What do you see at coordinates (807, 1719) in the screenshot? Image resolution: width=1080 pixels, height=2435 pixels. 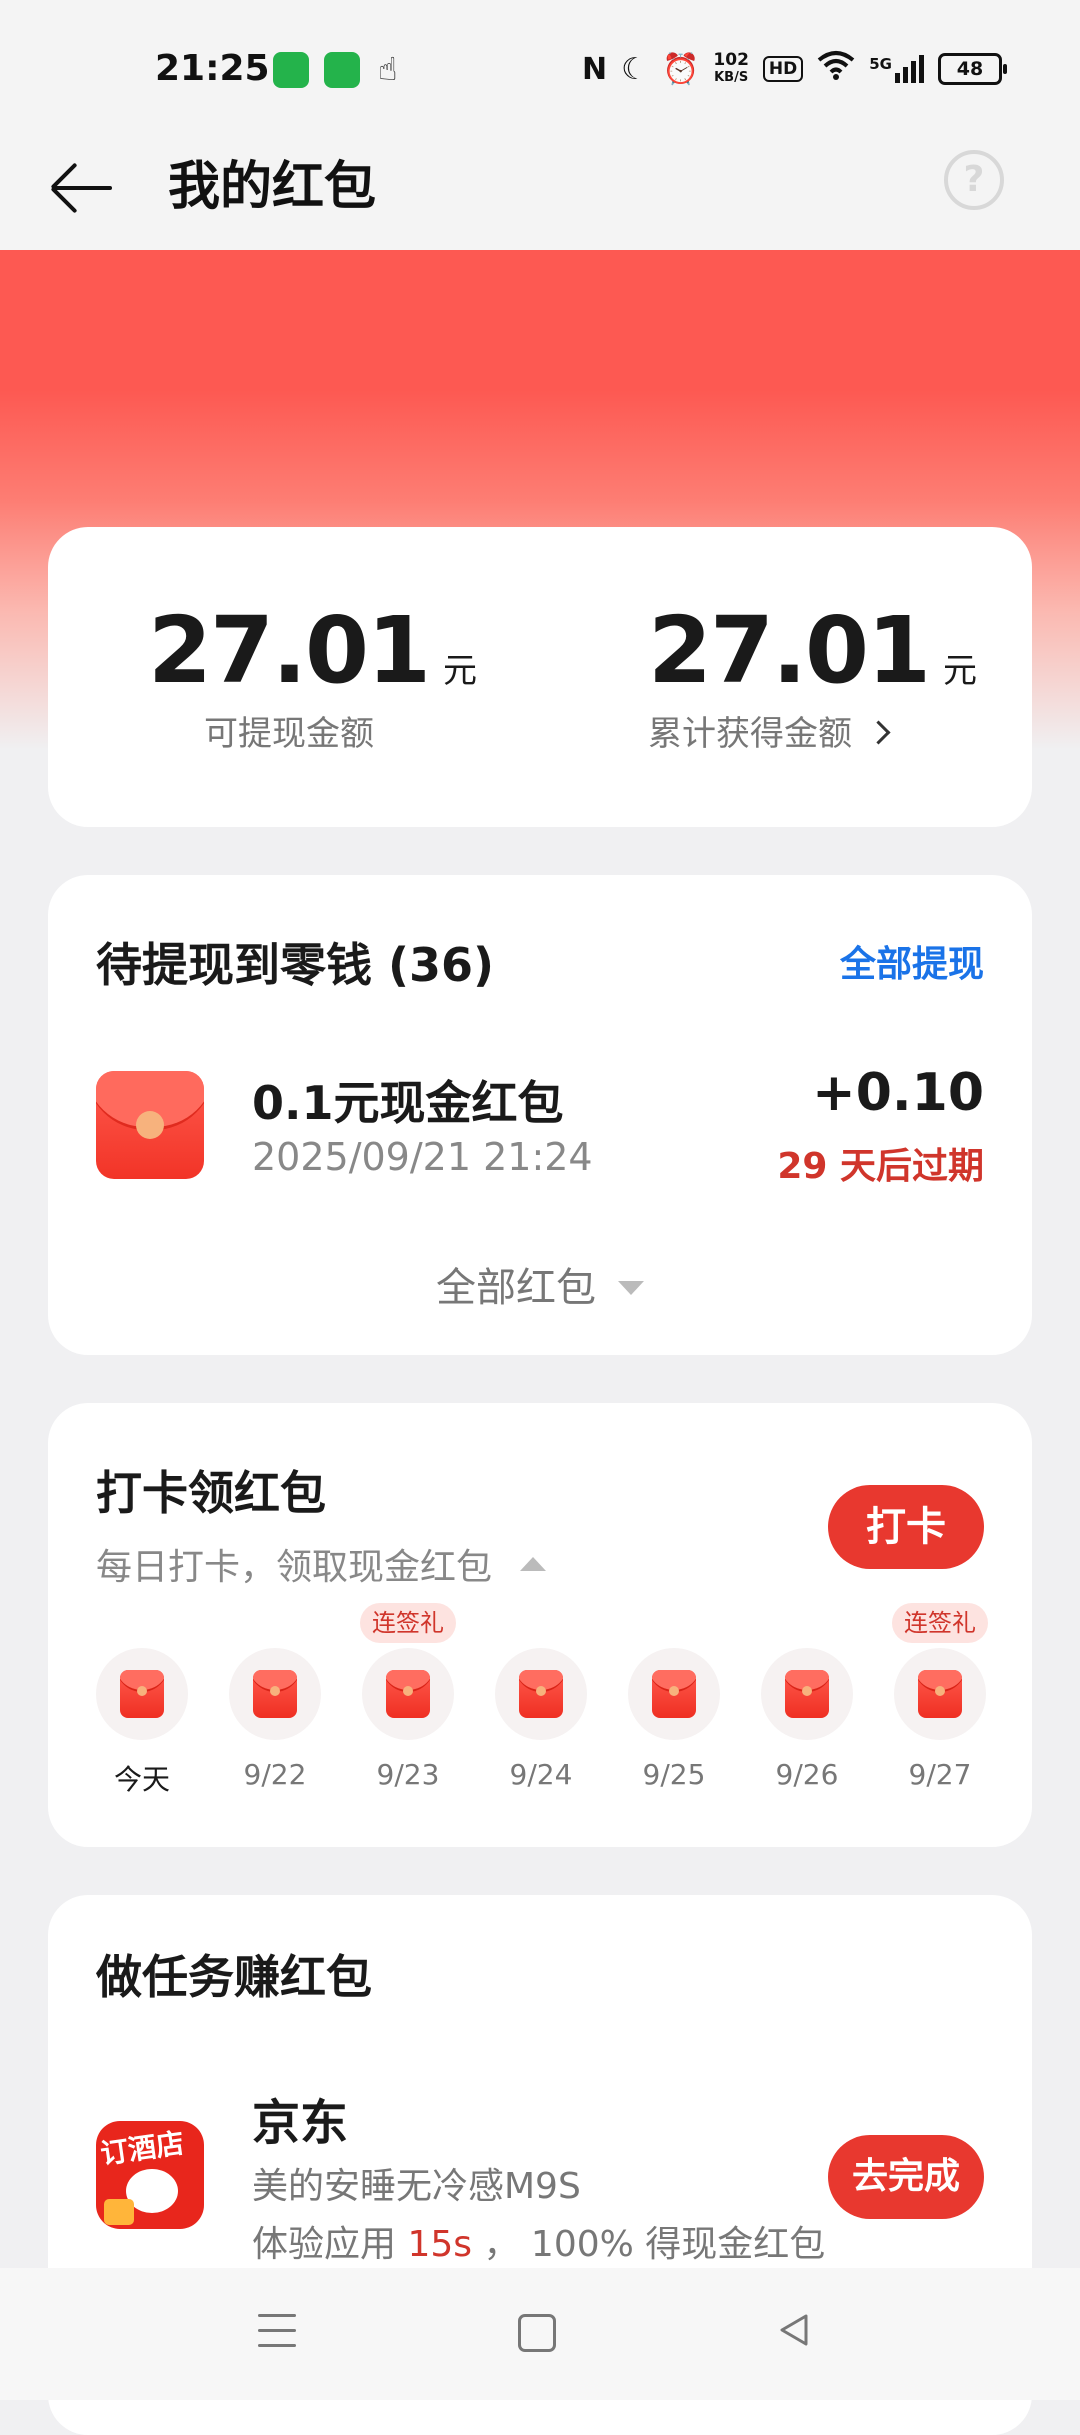 I see `checkin-day: 9/26` at bounding box center [807, 1719].